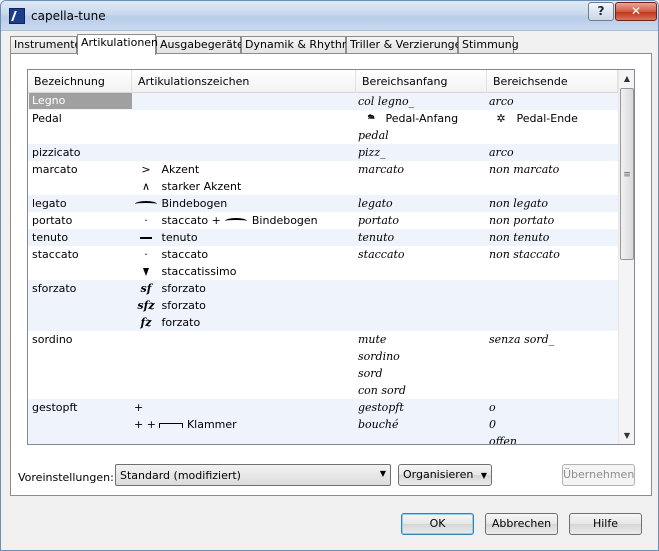 The height and width of the screenshot is (551, 659). I want to click on symbol-cell: fz forzato, so click(167, 322).